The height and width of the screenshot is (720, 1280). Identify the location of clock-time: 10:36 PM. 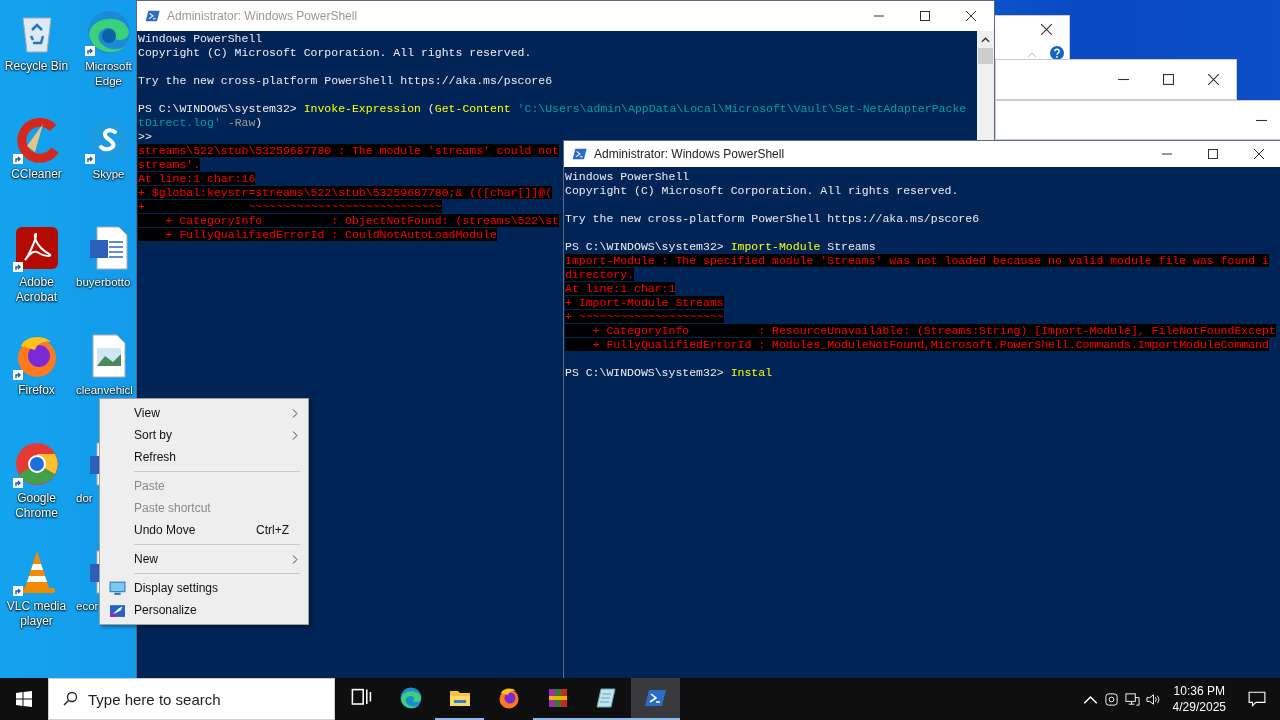
(1199, 691).